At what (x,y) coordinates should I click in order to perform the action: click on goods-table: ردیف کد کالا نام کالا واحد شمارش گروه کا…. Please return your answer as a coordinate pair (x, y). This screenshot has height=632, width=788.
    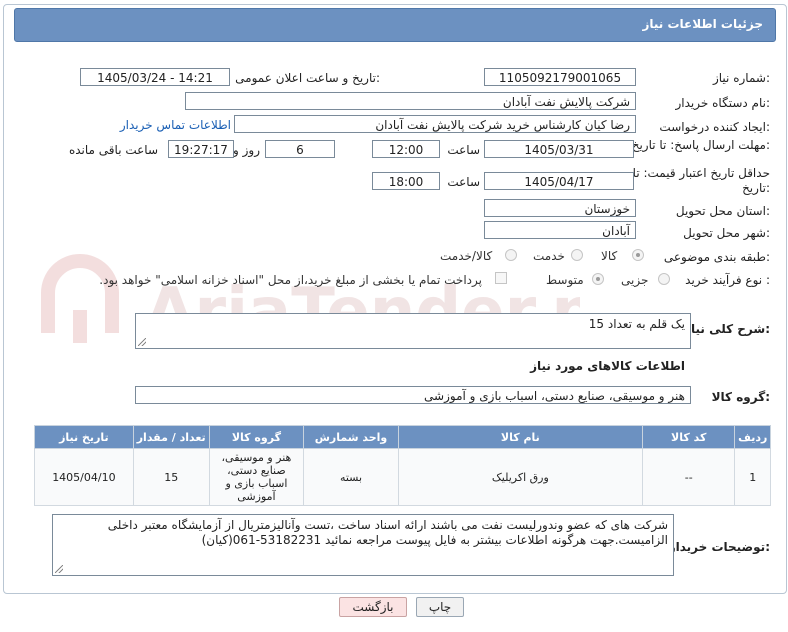
    Looking at the image, I should click on (402, 465).